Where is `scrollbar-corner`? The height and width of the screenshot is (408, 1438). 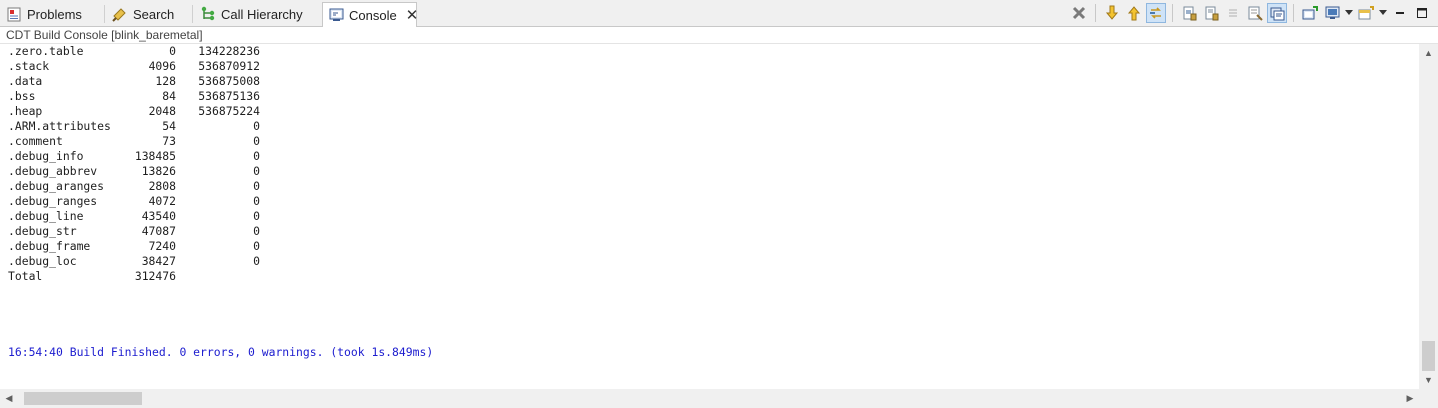
scrollbar-corner is located at coordinates (1428, 398).